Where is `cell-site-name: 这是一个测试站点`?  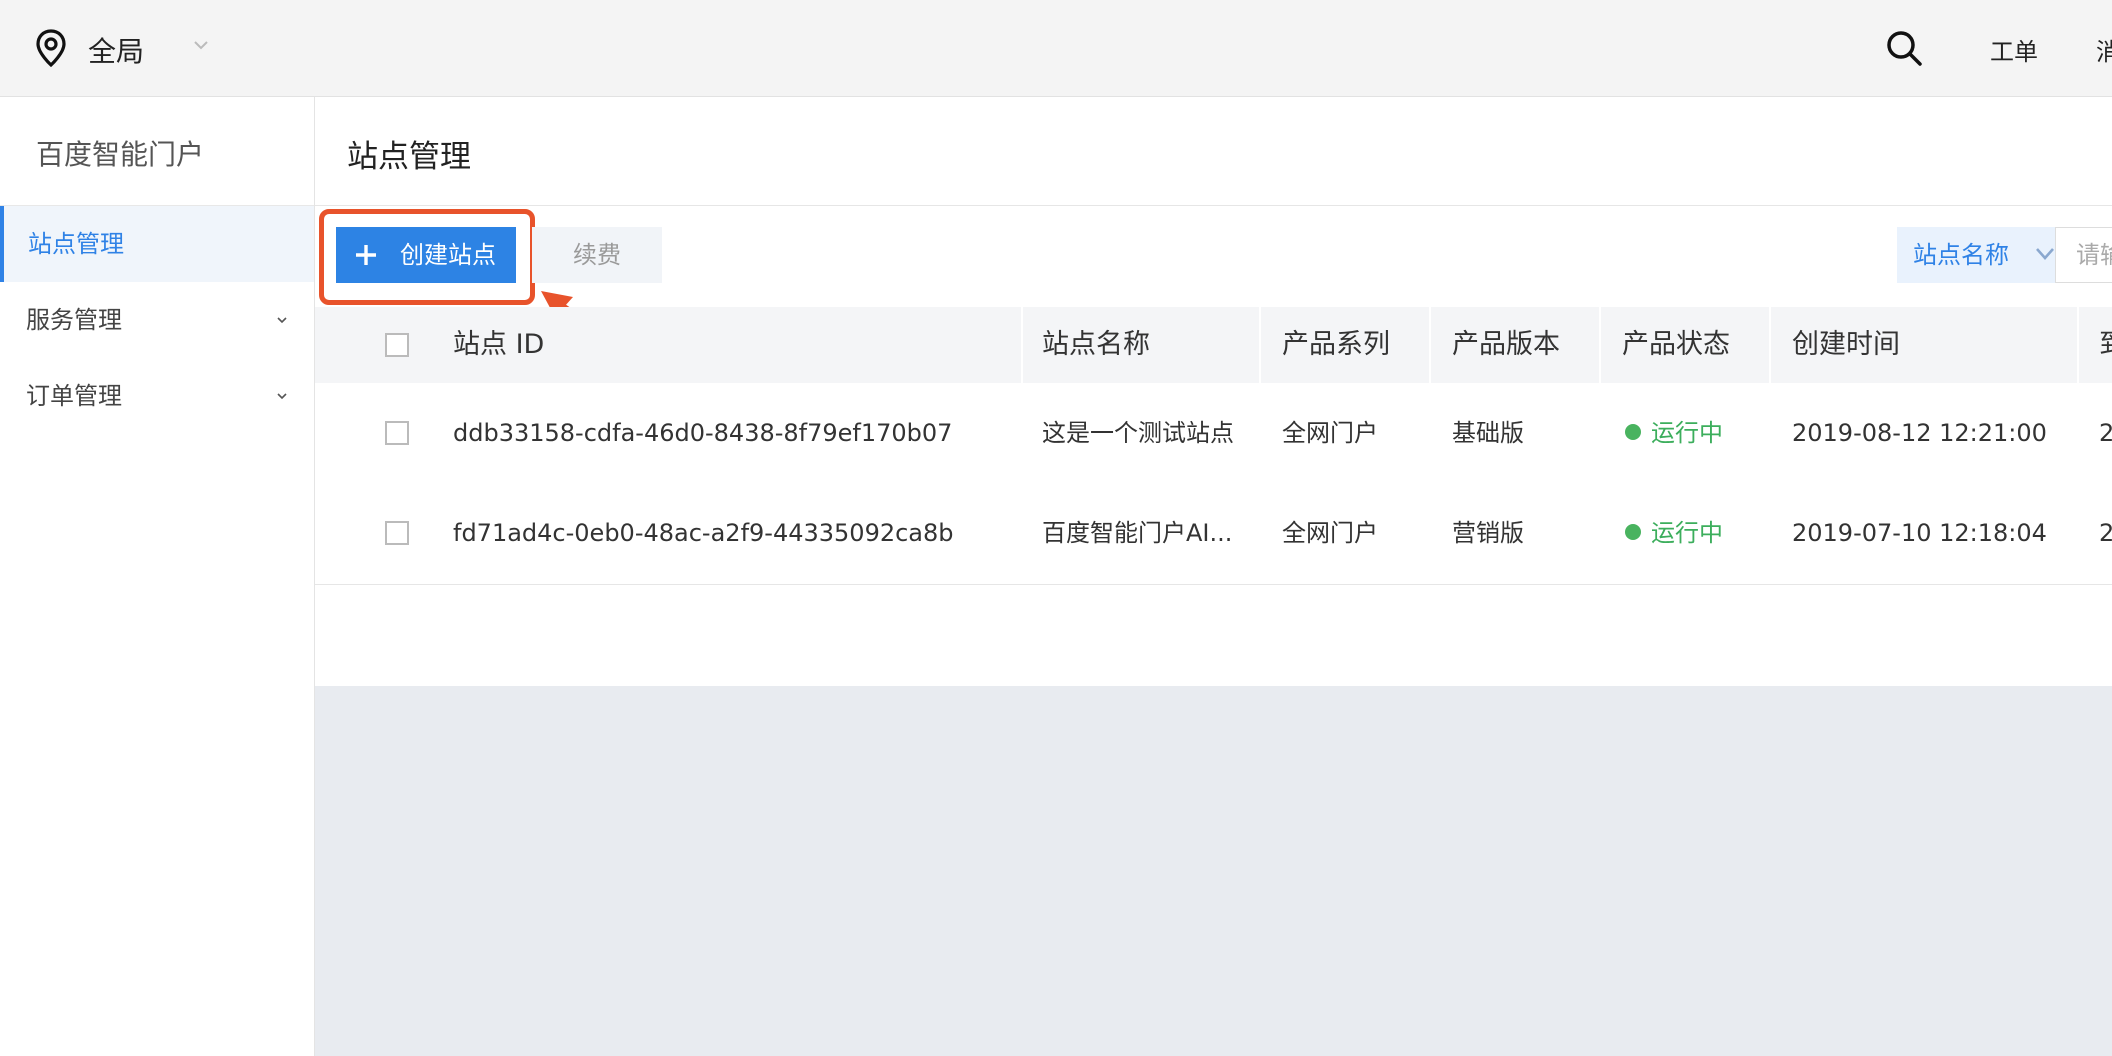
cell-site-name: 这是一个测试站点 is located at coordinates (1148, 433).